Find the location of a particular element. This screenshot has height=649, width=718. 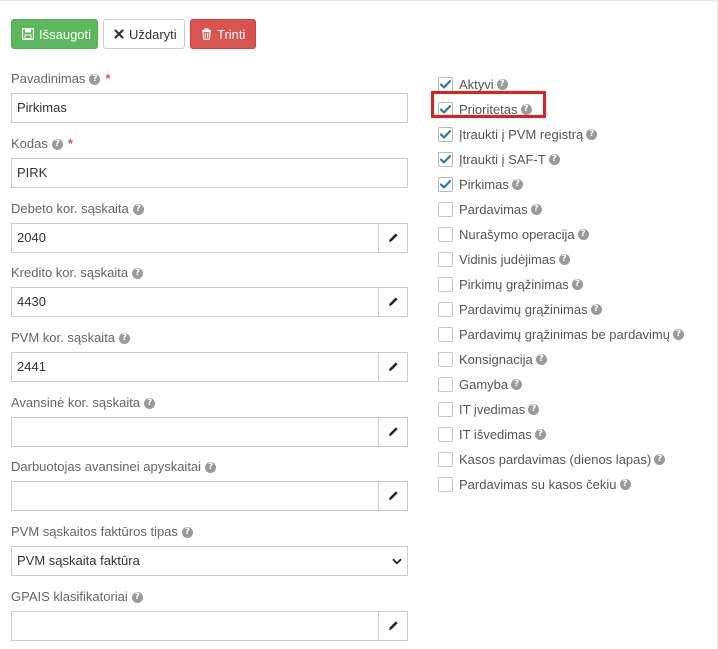

credit-account-input: 4430 is located at coordinates (194, 302).